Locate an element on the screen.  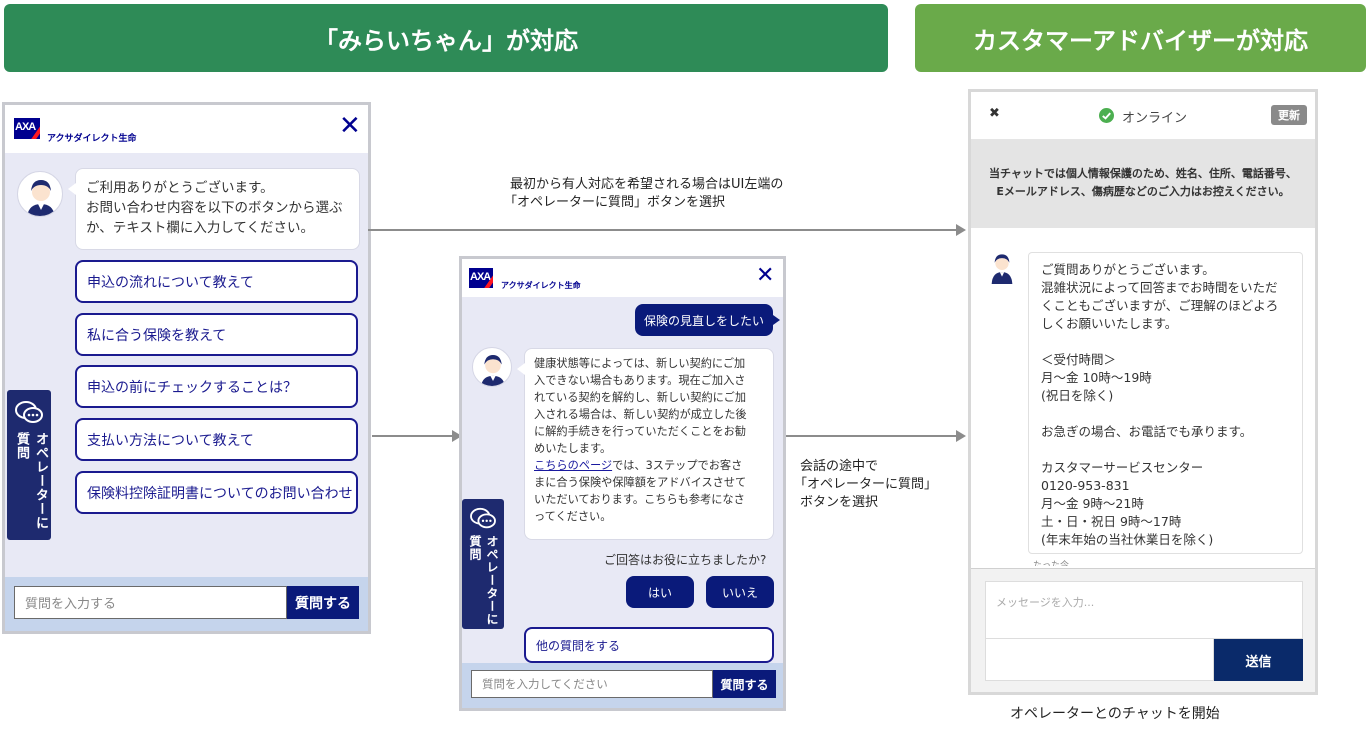
feedback-no-button: いいえ is located at coordinates (740, 592).